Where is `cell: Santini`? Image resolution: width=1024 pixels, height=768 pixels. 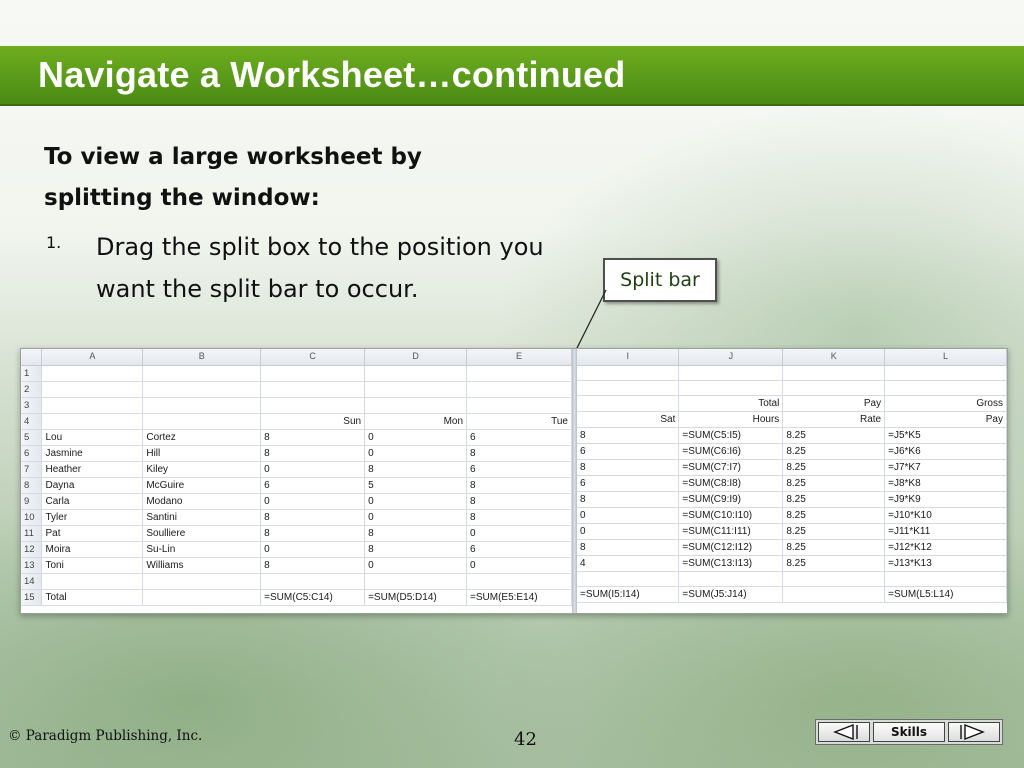
cell: Santini is located at coordinates (202, 517).